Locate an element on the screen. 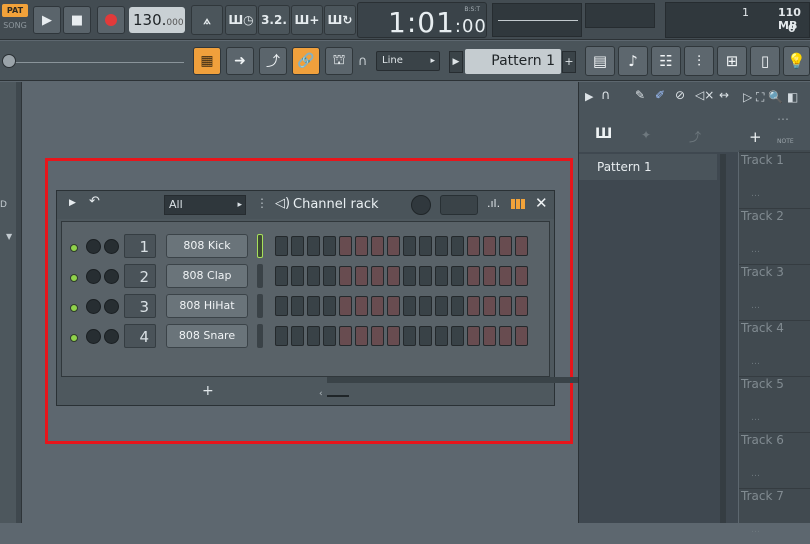 The height and width of the screenshot is (544, 810). record-button is located at coordinates (111, 20).